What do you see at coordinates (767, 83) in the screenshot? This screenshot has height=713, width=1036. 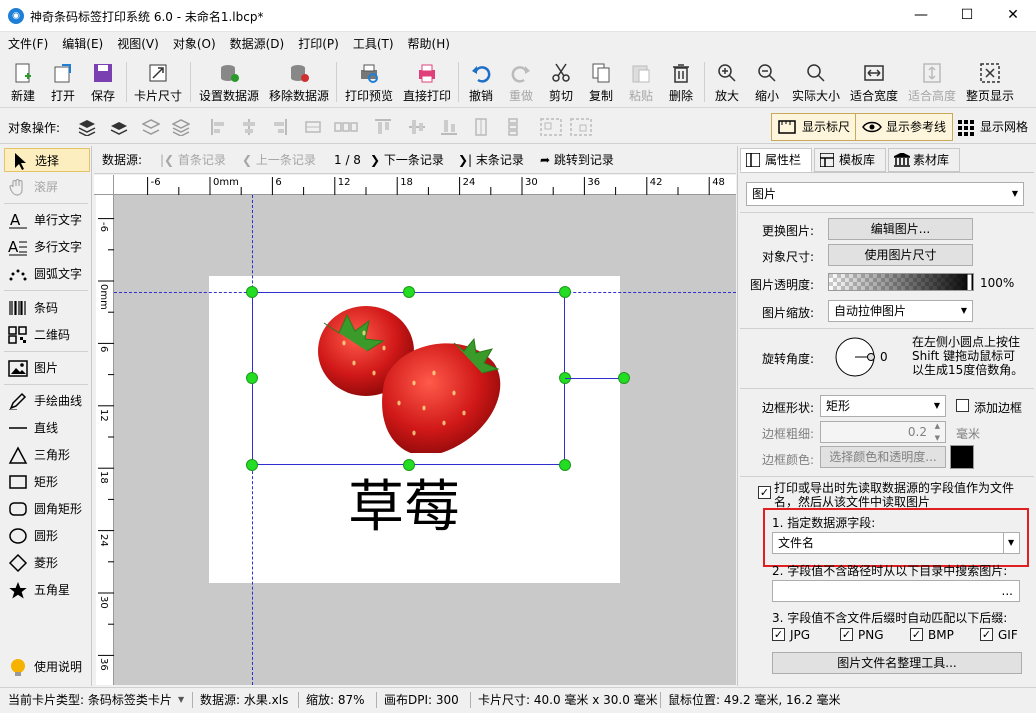 I see `zoom-out-button: 缩小` at bounding box center [767, 83].